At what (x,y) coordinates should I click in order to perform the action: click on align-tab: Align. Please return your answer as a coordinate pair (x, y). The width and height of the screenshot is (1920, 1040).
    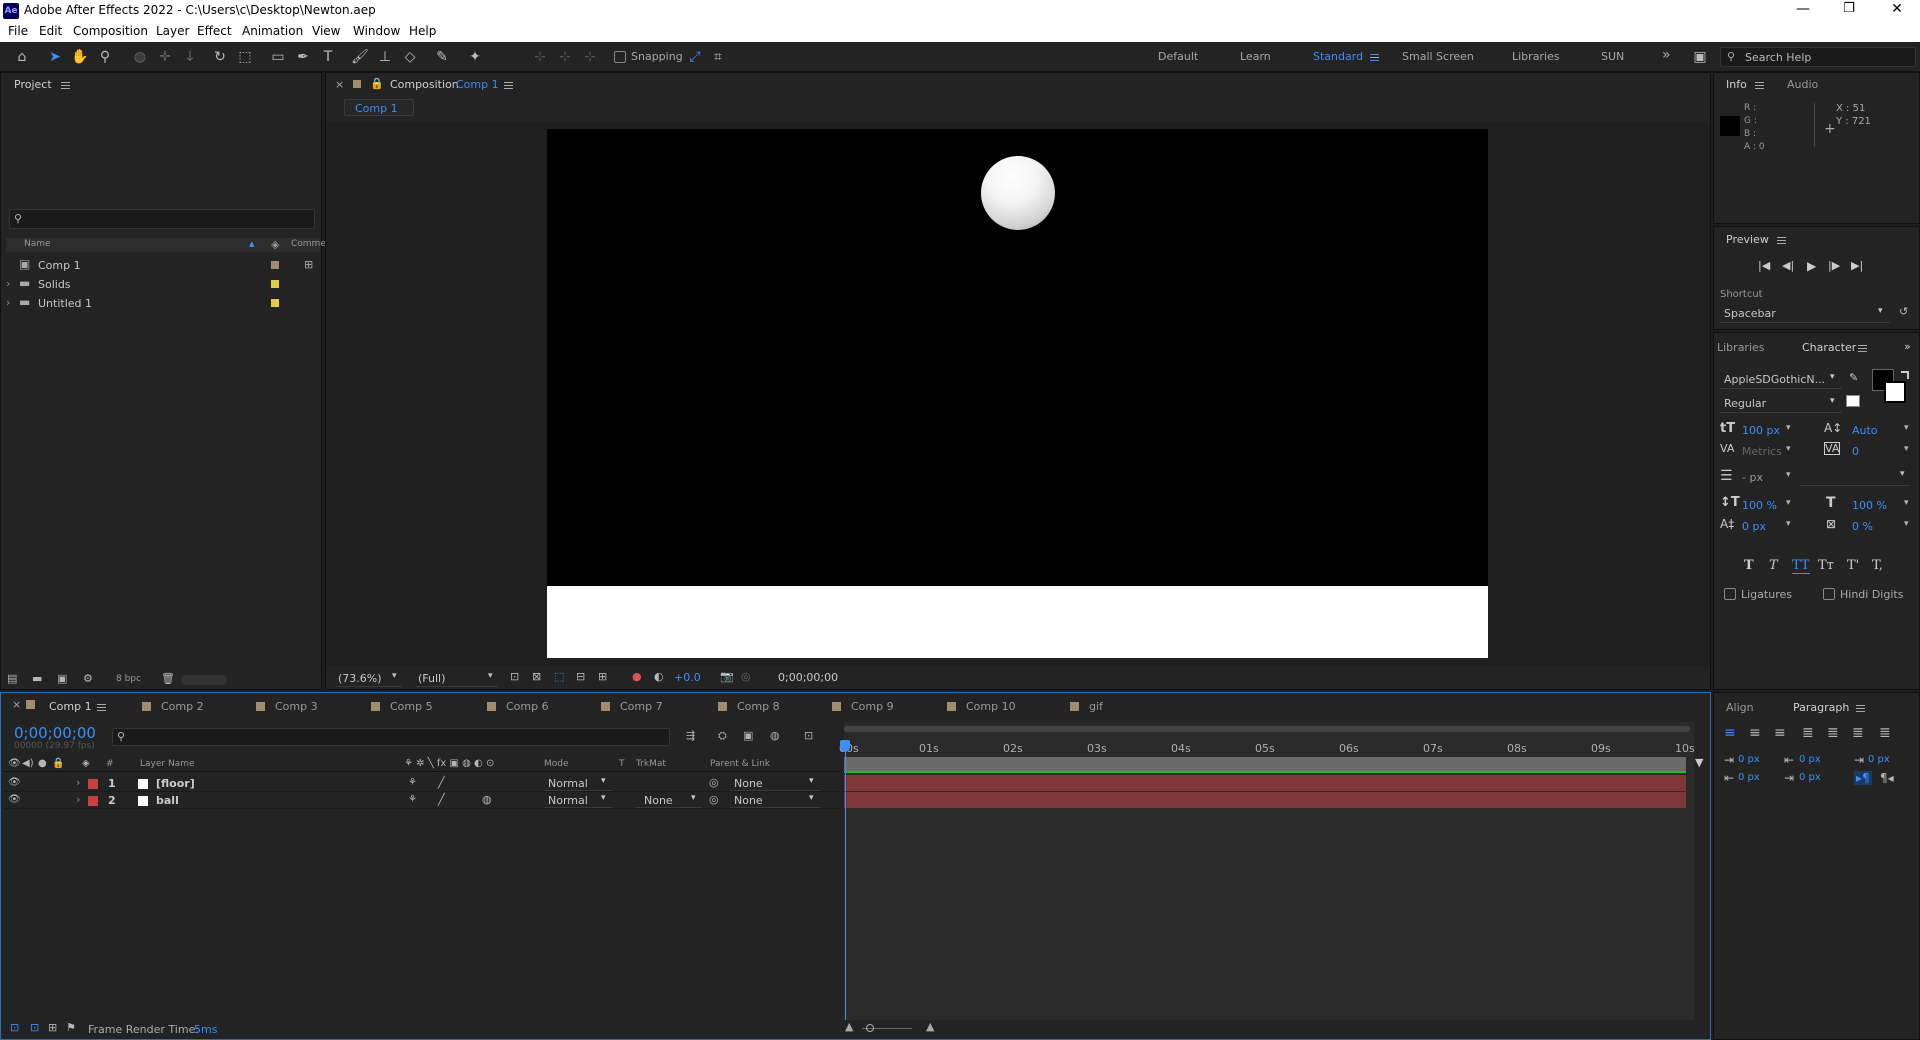
    Looking at the image, I should click on (1740, 707).